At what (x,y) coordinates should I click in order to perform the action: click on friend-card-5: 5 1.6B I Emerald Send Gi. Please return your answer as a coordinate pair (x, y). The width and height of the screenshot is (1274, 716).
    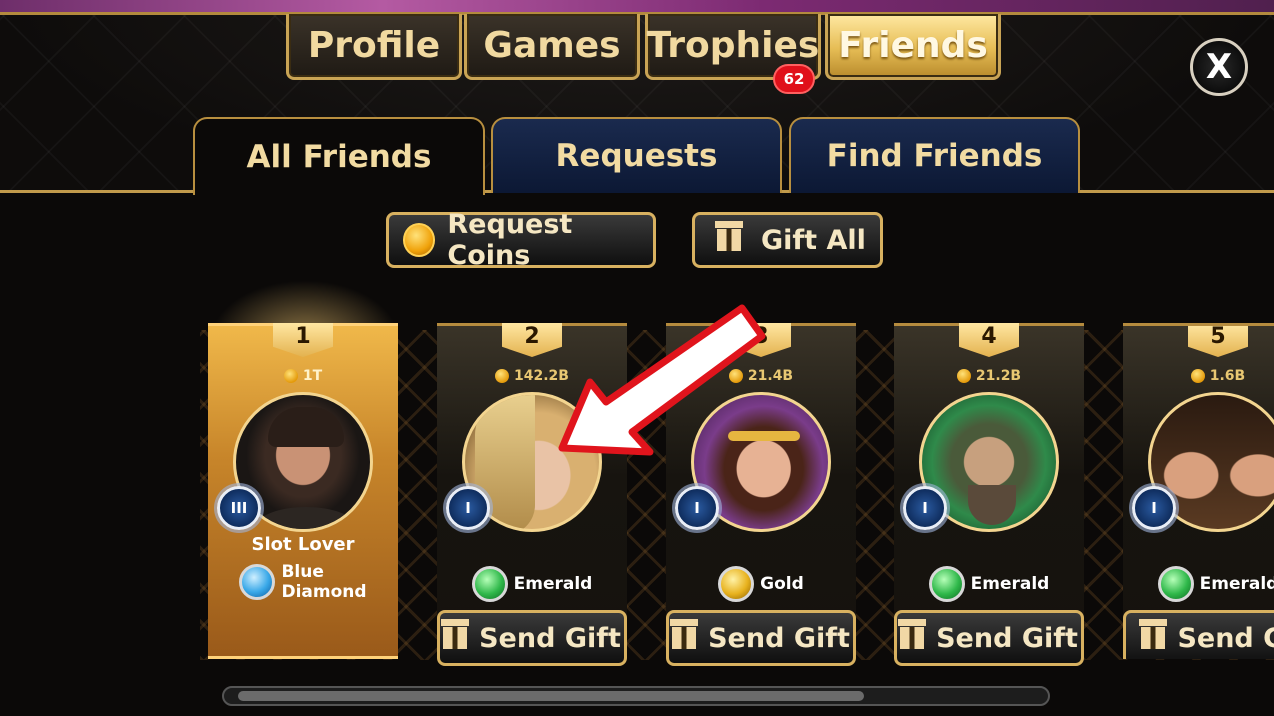
    Looking at the image, I should click on (1198, 491).